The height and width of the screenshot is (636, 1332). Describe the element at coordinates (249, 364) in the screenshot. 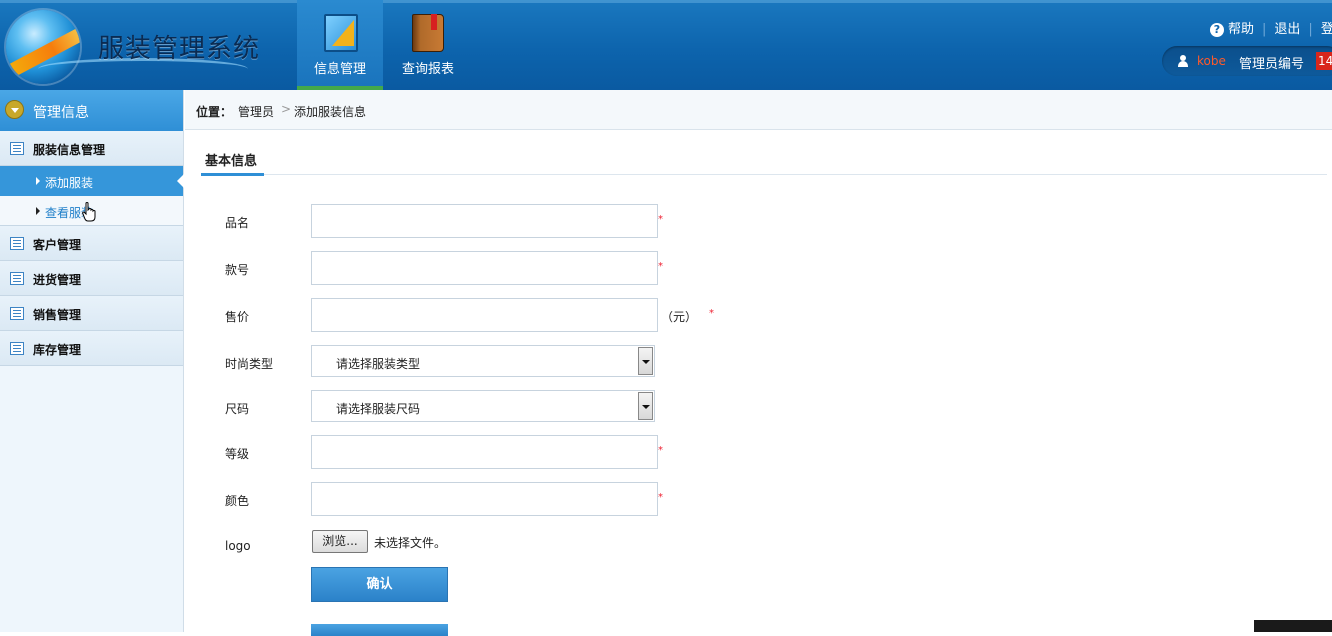

I see `type-label: 时尚类型` at that location.